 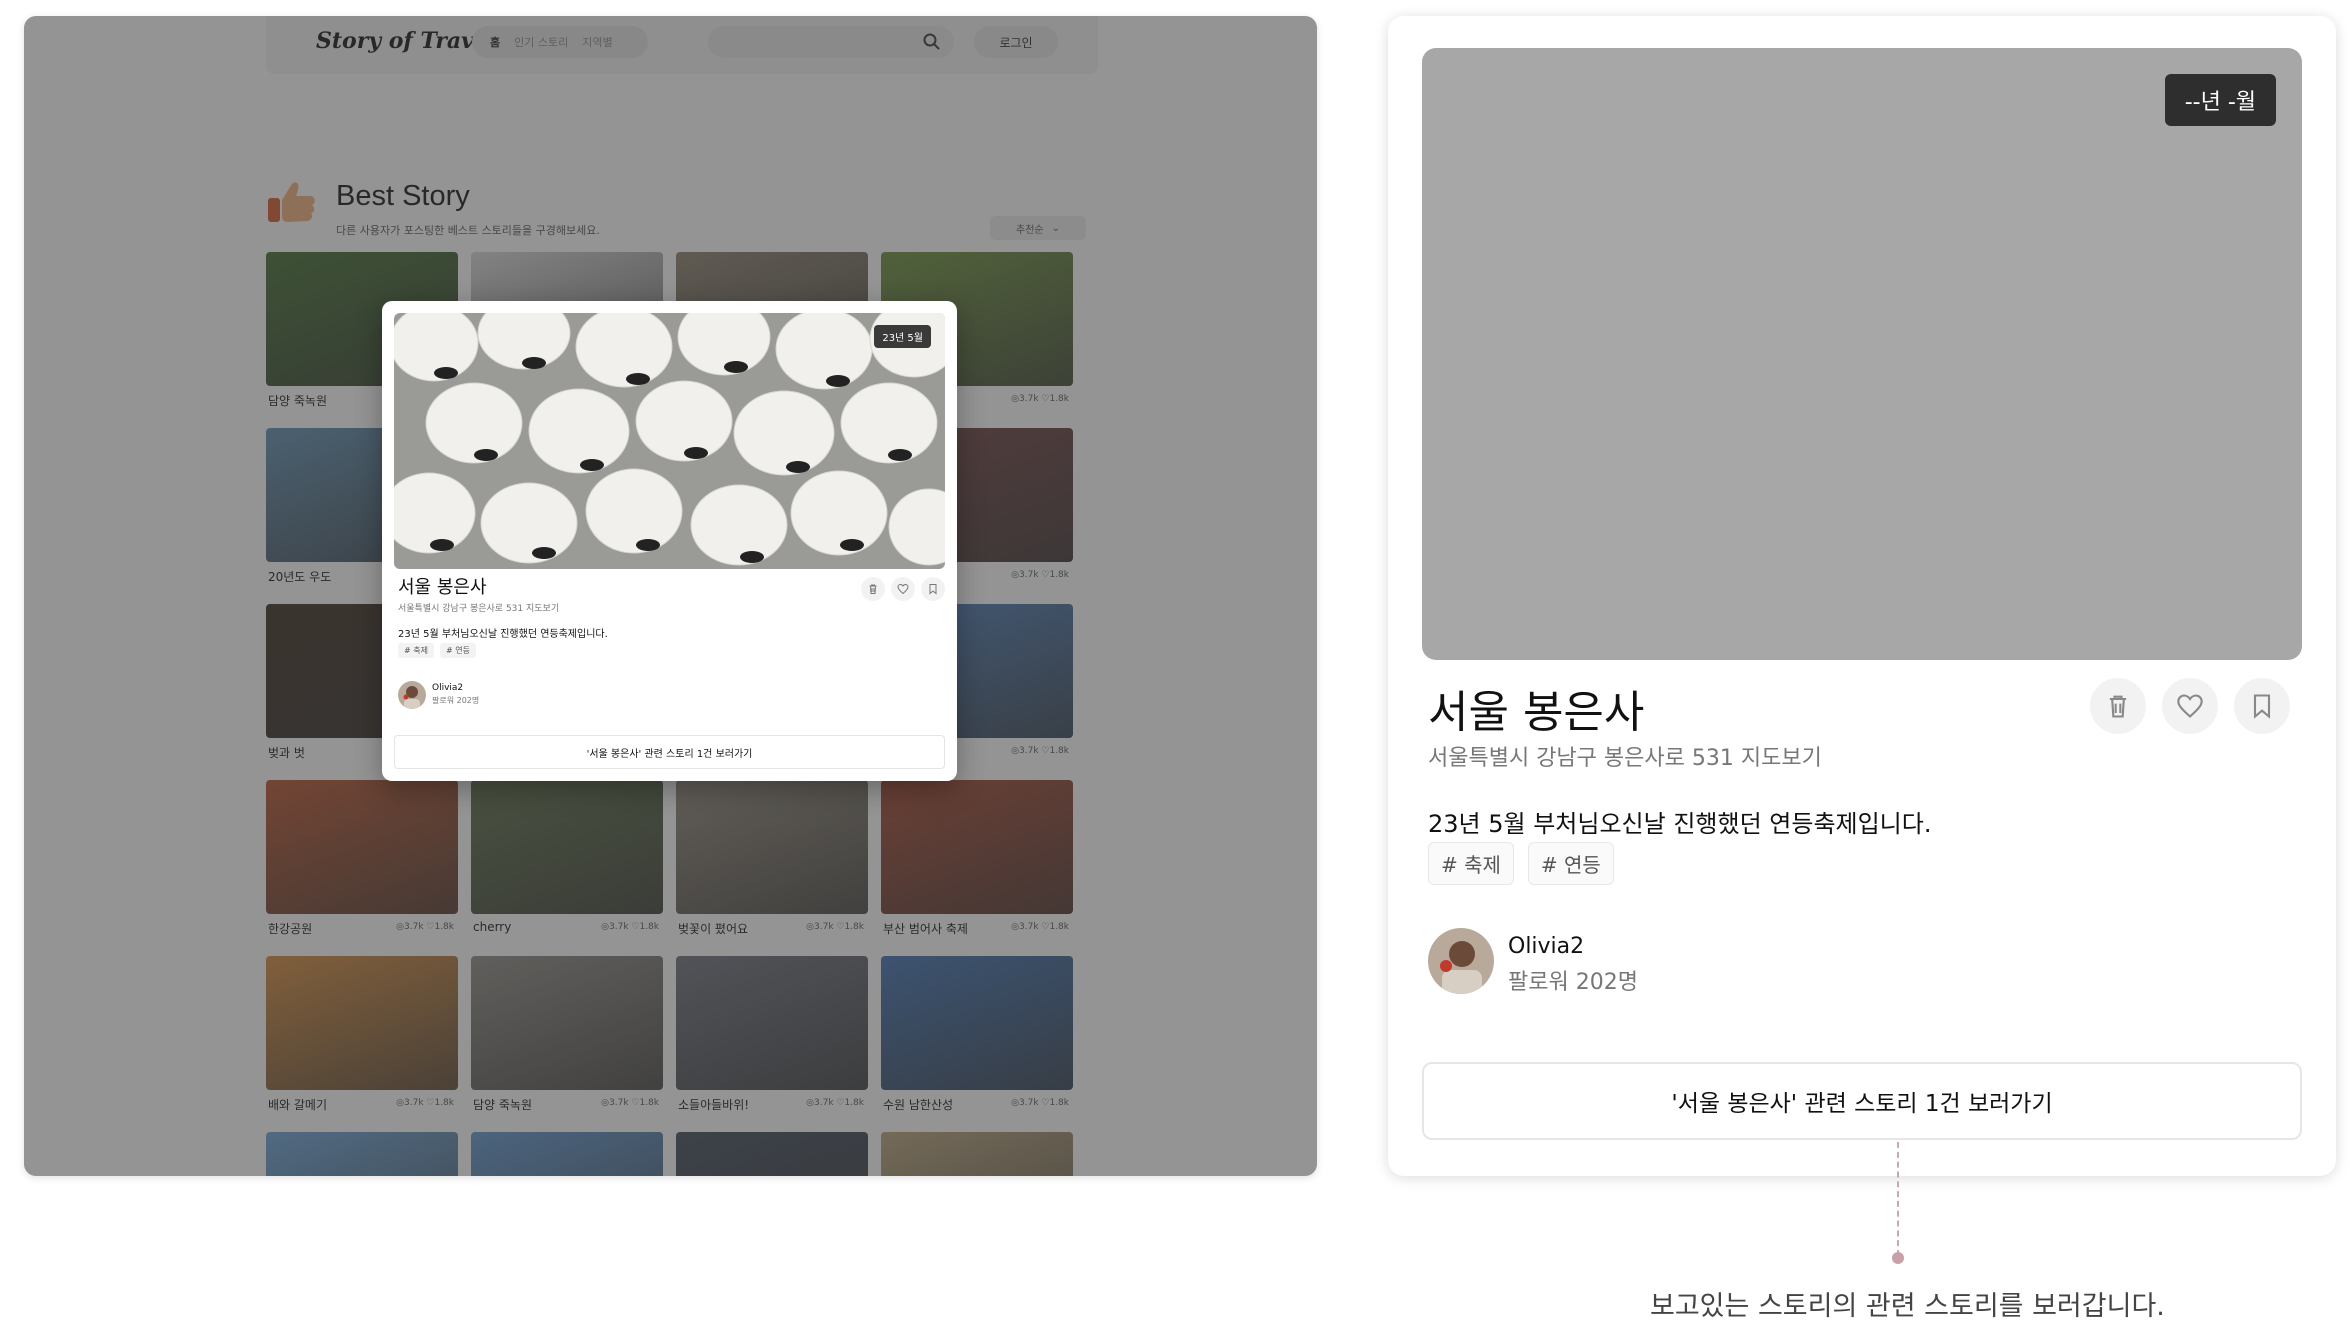 What do you see at coordinates (2220, 100) in the screenshot?
I see `story-date-badge: --년 -월` at bounding box center [2220, 100].